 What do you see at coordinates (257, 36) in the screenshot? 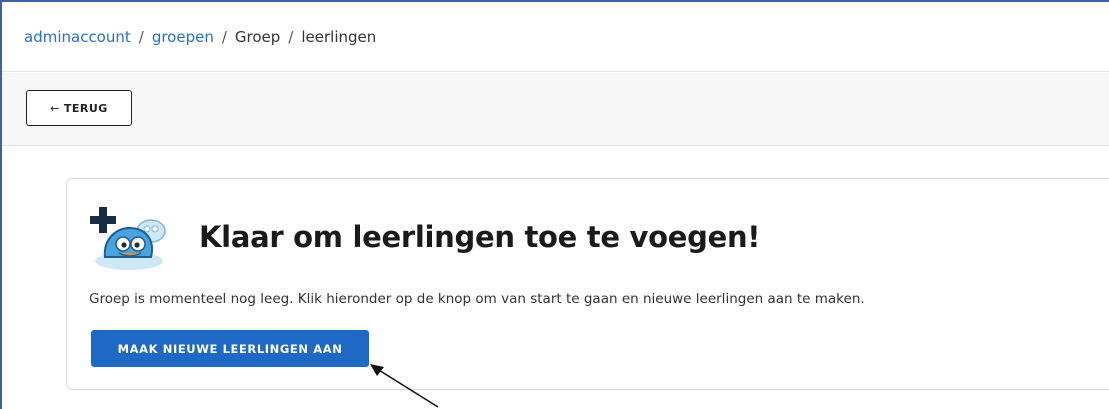
I see `breadcrumb-item-groep: Groep` at bounding box center [257, 36].